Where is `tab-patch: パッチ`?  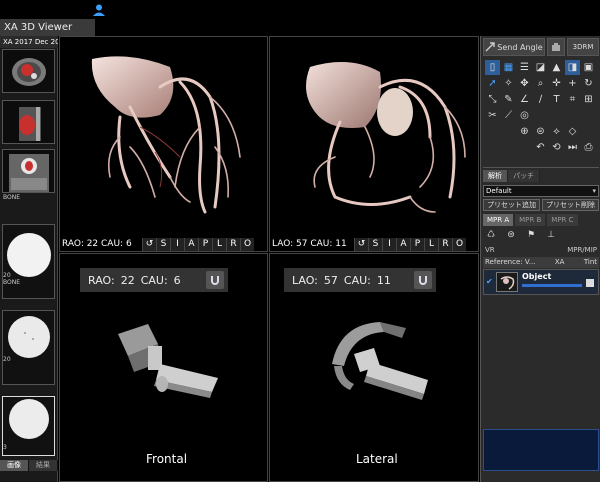 tab-patch: パッチ is located at coordinates (524, 176).